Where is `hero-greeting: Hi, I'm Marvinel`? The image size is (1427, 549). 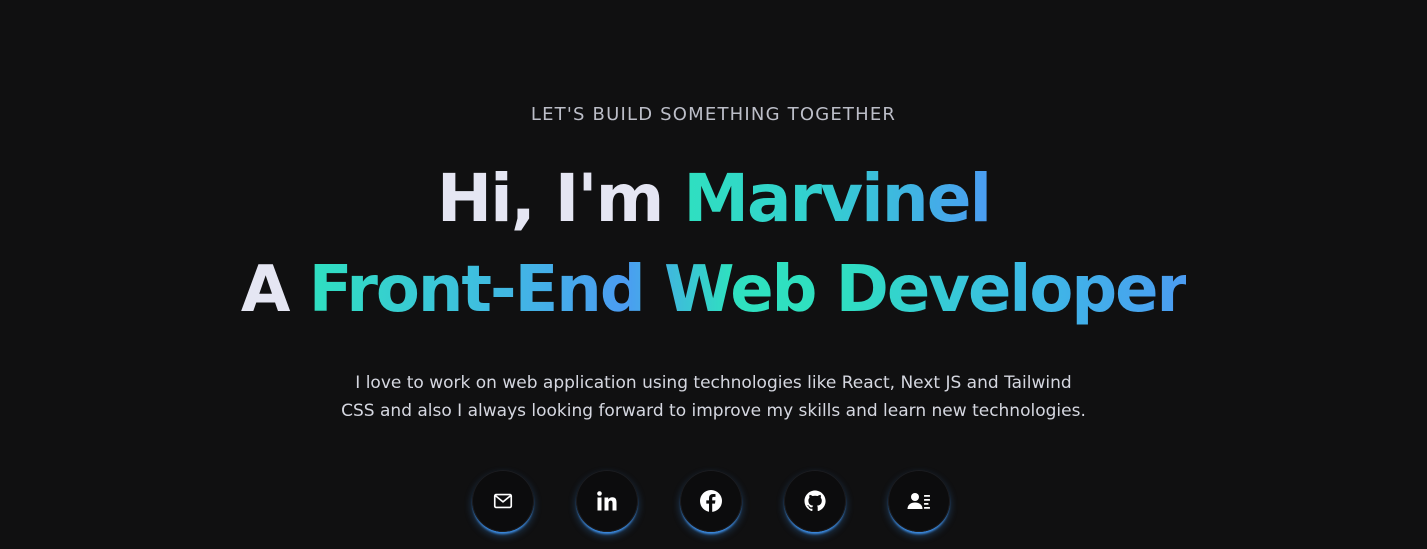 hero-greeting: Hi, I'm Marvinel is located at coordinates (713, 199).